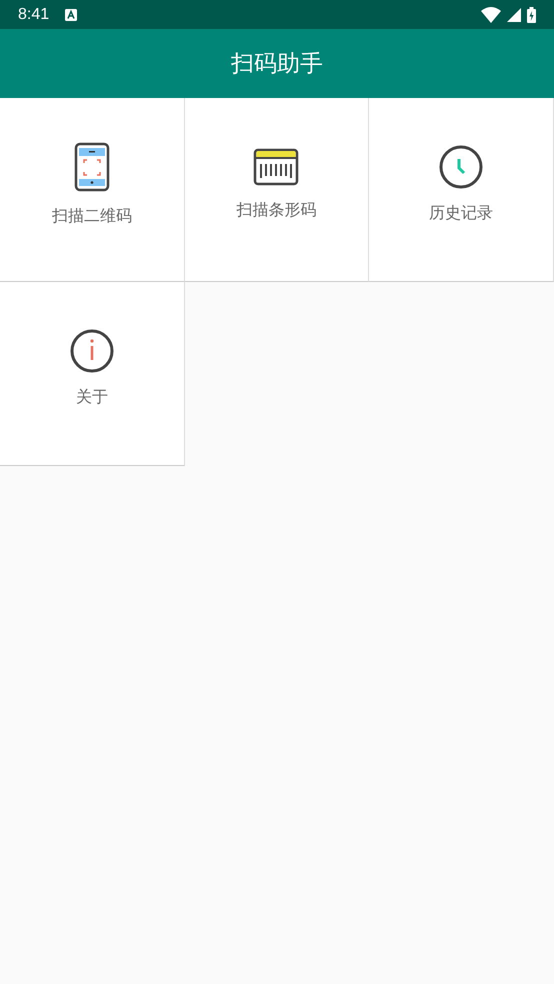 The image size is (554, 984). I want to click on menu-tile: 关于, so click(92, 374).